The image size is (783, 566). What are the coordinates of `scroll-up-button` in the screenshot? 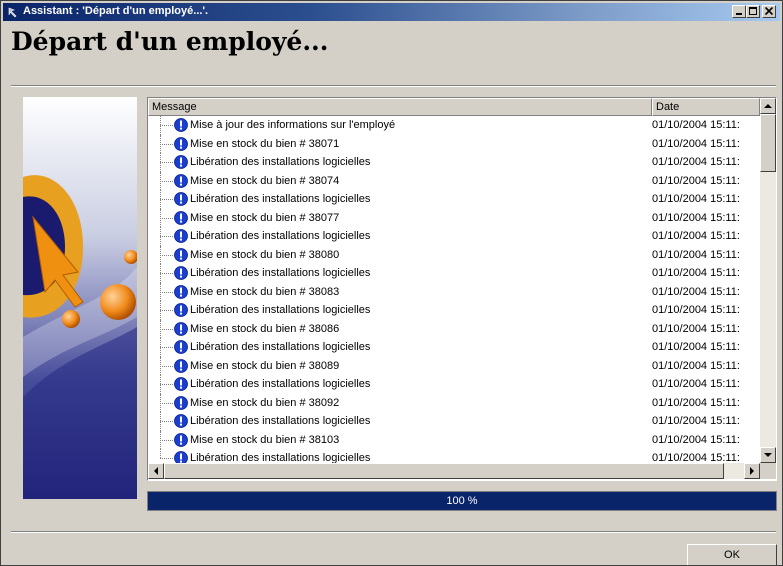 It's located at (768, 106).